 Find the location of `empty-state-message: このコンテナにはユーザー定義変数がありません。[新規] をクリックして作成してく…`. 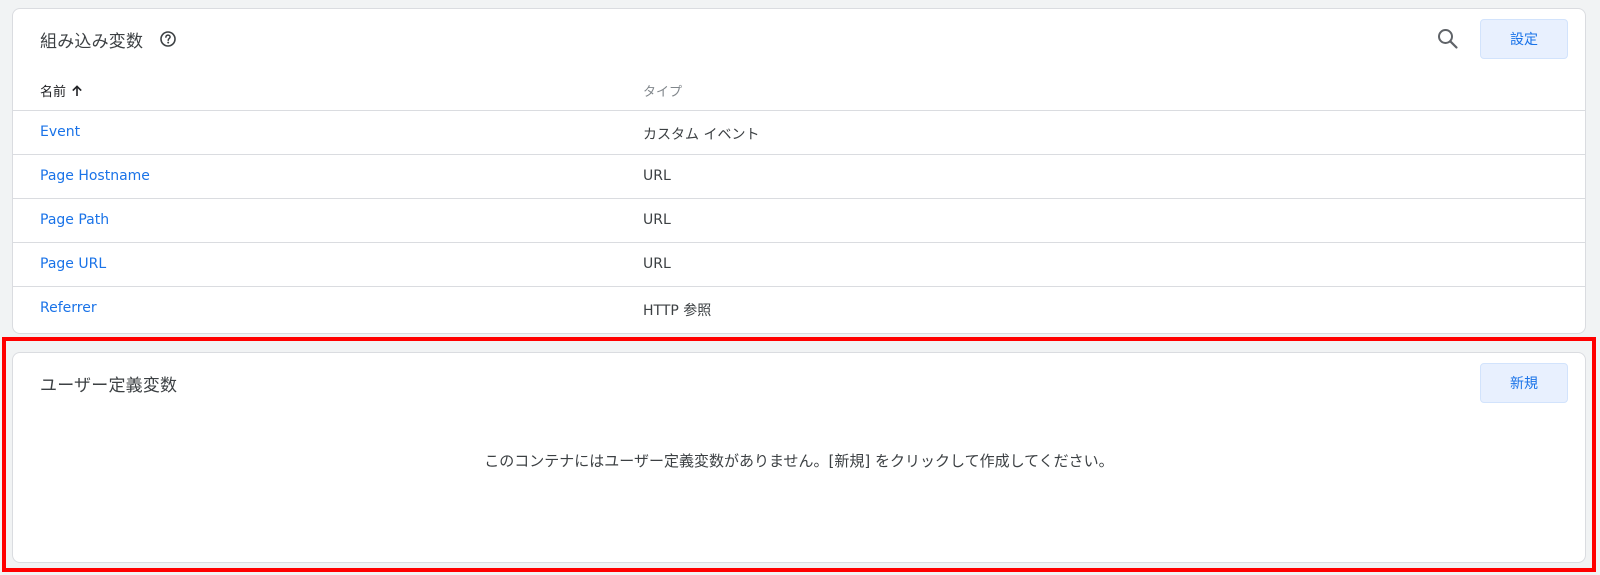

empty-state-message: このコンテナにはユーザー定義変数がありません。[新規] をクリックして作成してく… is located at coordinates (799, 461).